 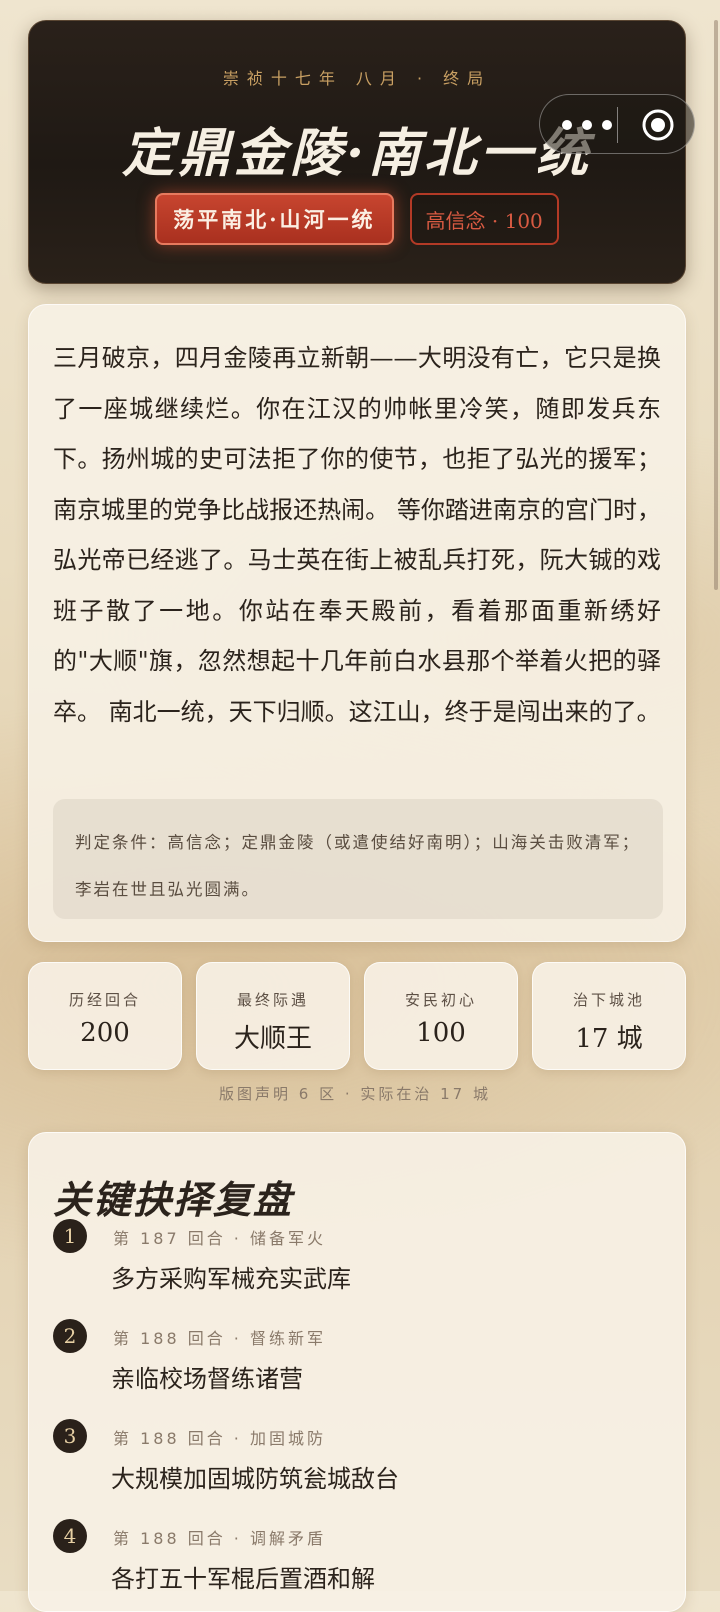 I want to click on choice-item: 2 第 188 回合 · 督练新军 亲临校场督练诸营, so click(x=353, y=1359).